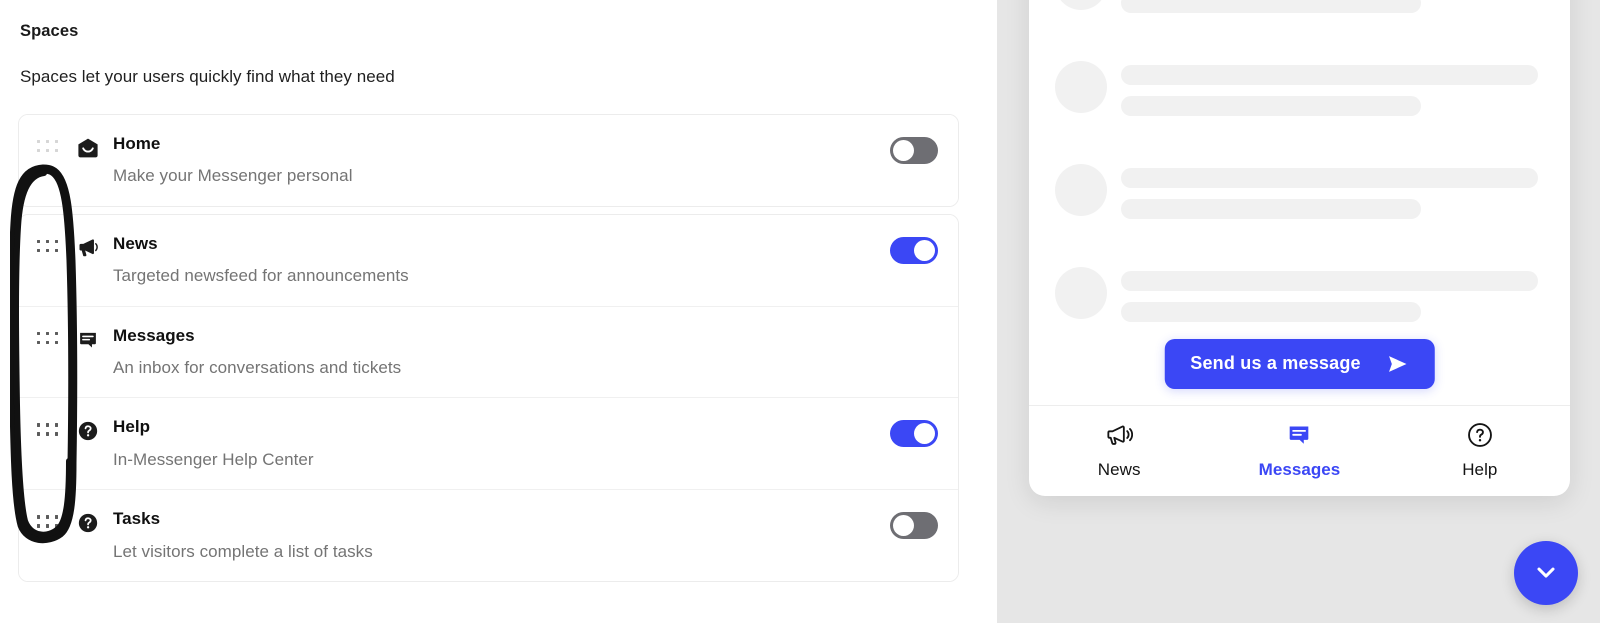 This screenshot has width=1600, height=623. I want to click on nav-label-news: News, so click(1119, 469).